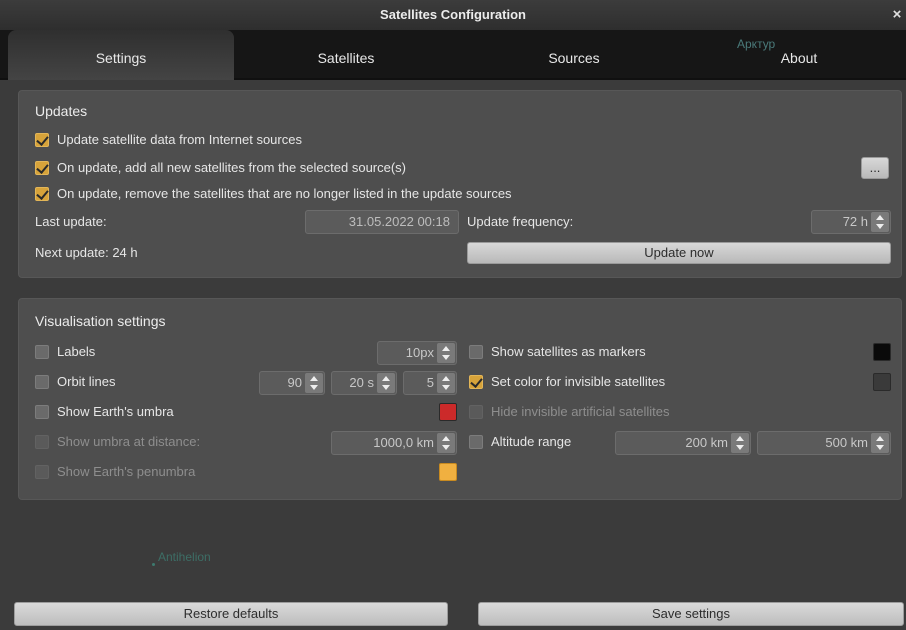  I want to click on orbit-lines-checkbox, so click(42, 382).